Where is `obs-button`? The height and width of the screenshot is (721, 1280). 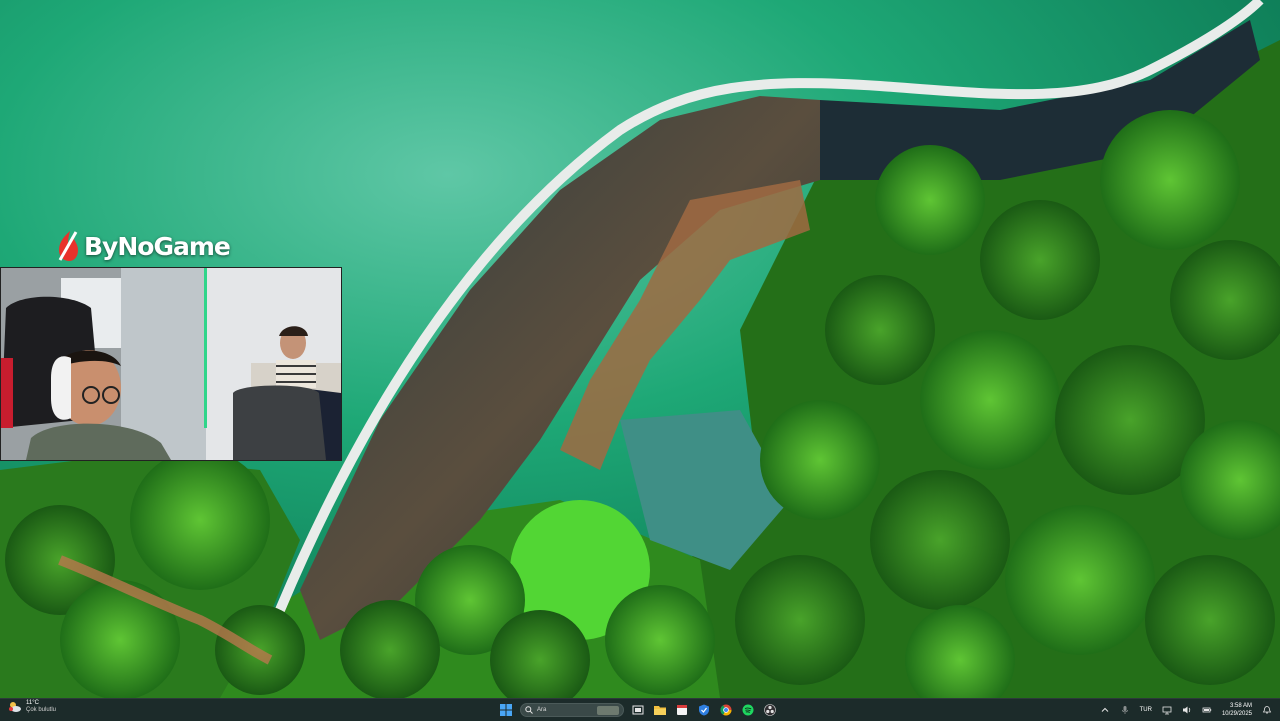
obs-button is located at coordinates (770, 710).